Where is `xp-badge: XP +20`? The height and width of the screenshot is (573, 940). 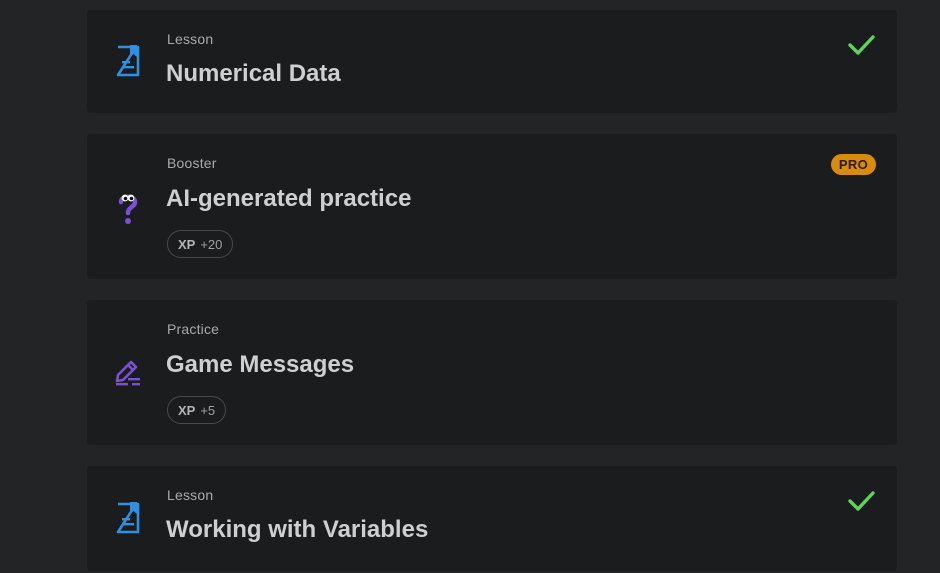
xp-badge: XP +20 is located at coordinates (200, 244).